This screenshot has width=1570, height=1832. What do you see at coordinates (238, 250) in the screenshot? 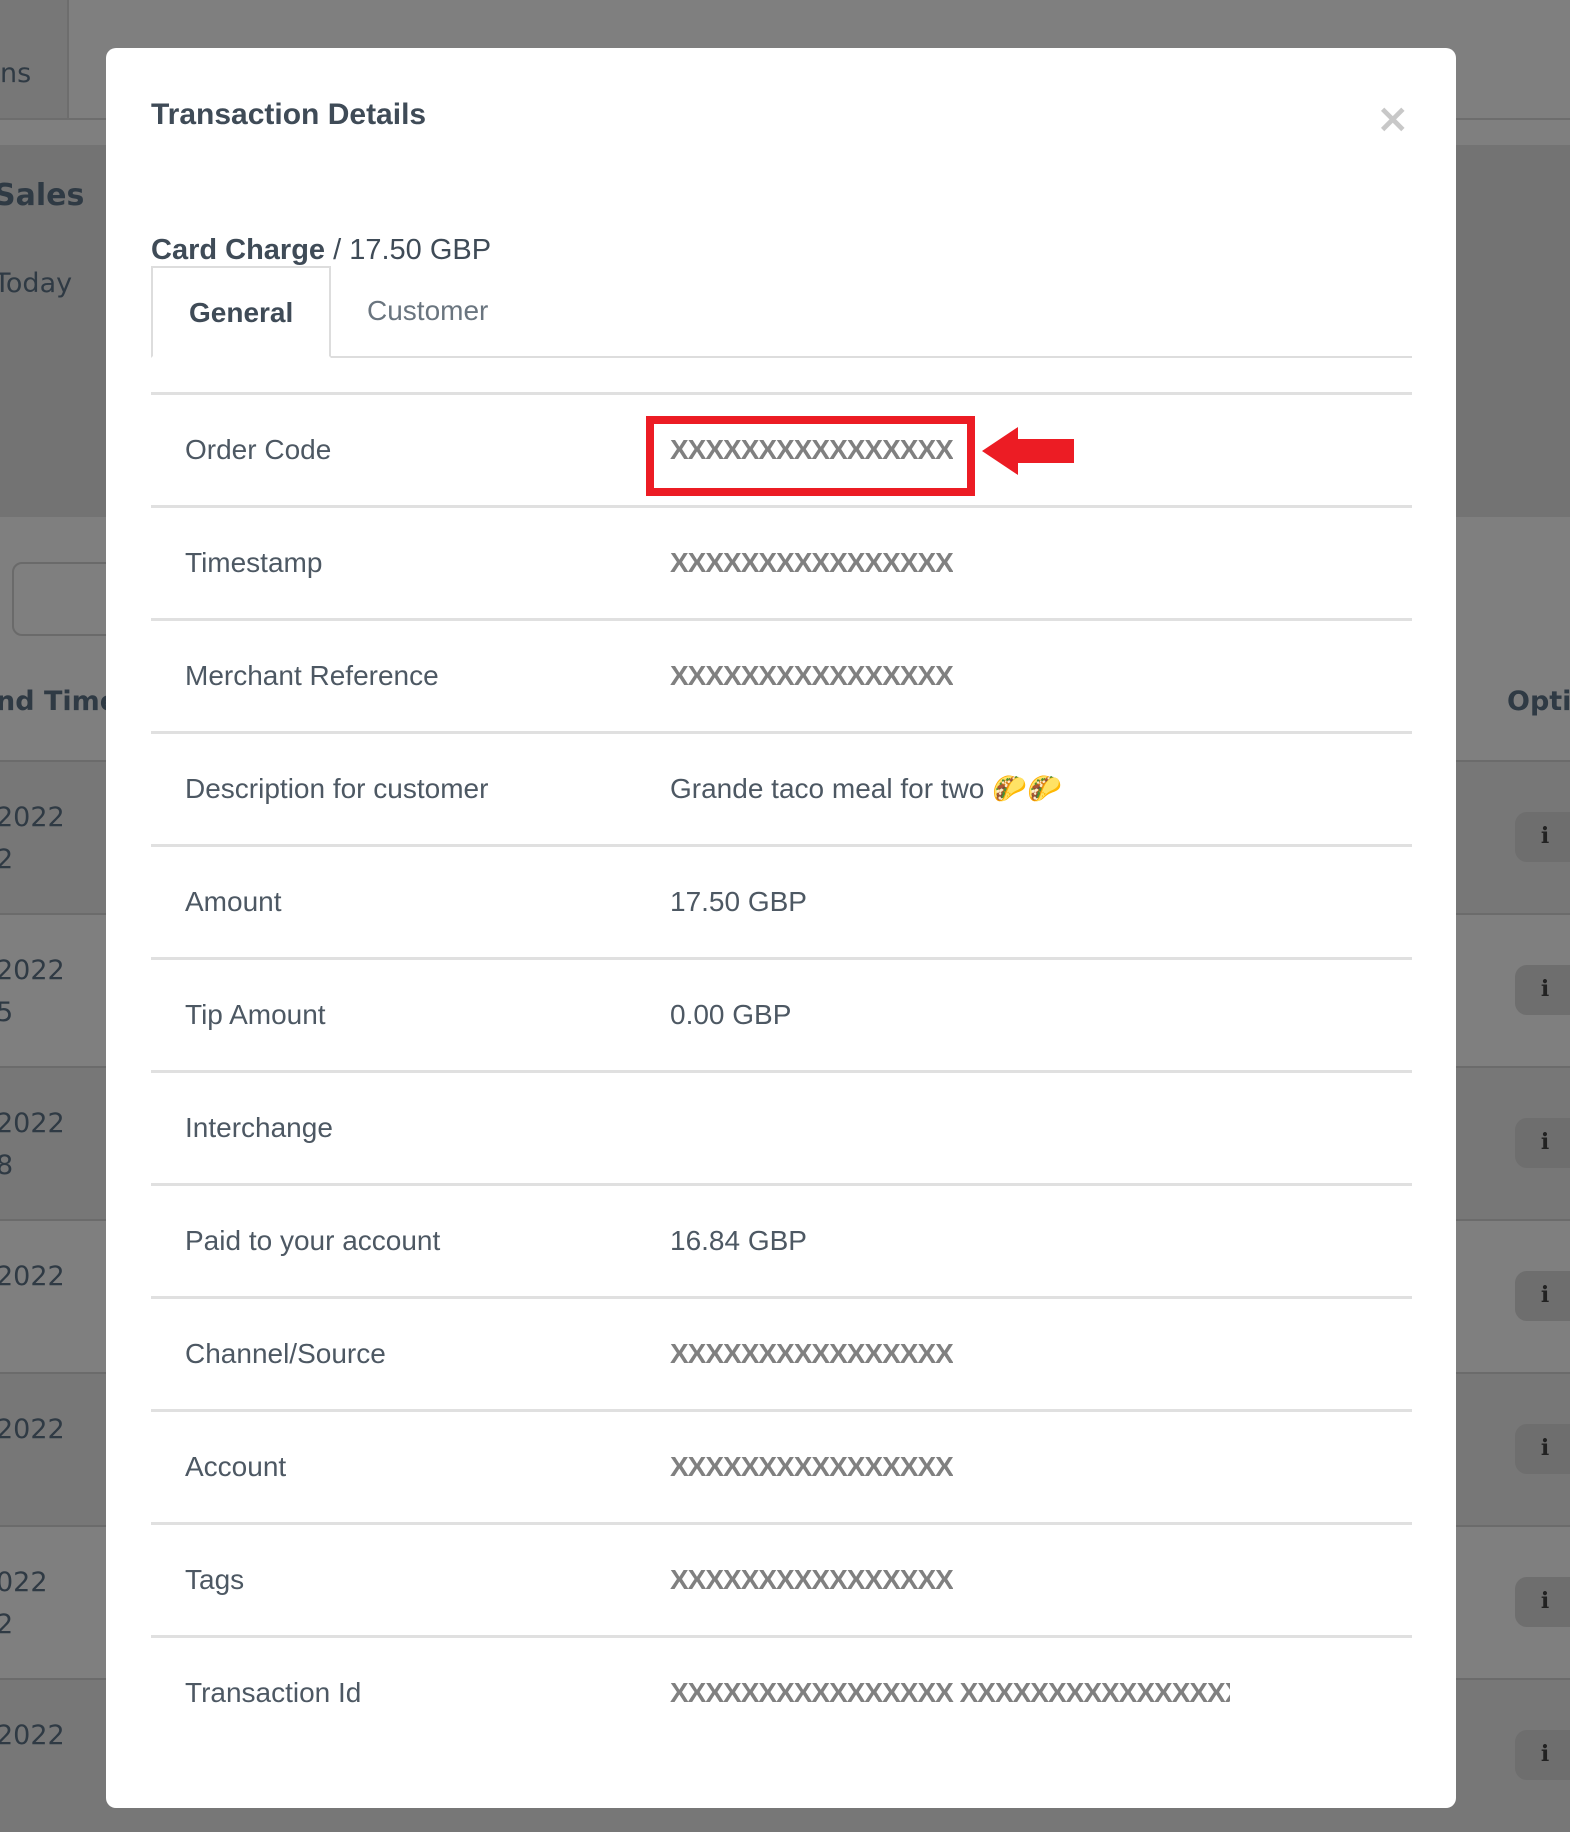
I see `transaction-type: Card Charge` at bounding box center [238, 250].